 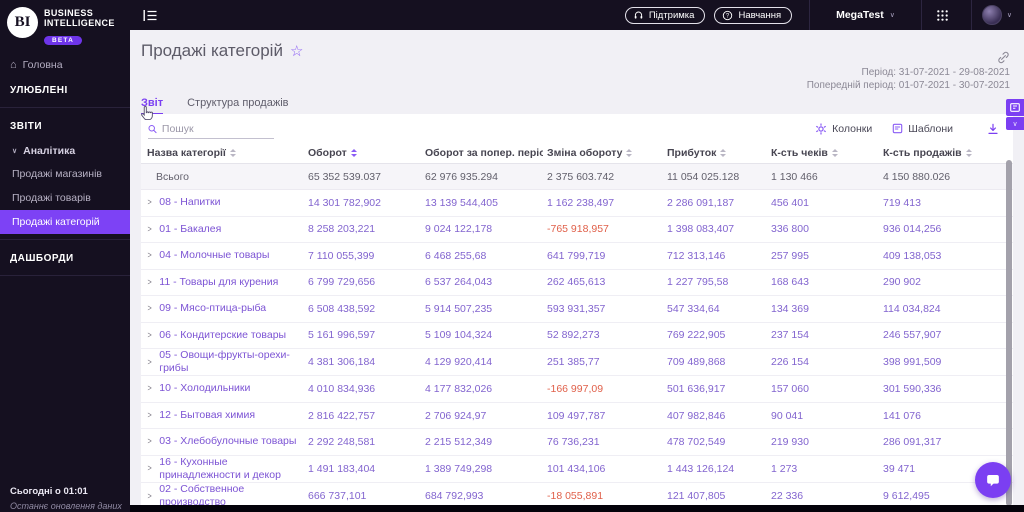 What do you see at coordinates (482, 153) in the screenshot?
I see `column-header-turnover-prev: Оборот за попер. період` at bounding box center [482, 153].